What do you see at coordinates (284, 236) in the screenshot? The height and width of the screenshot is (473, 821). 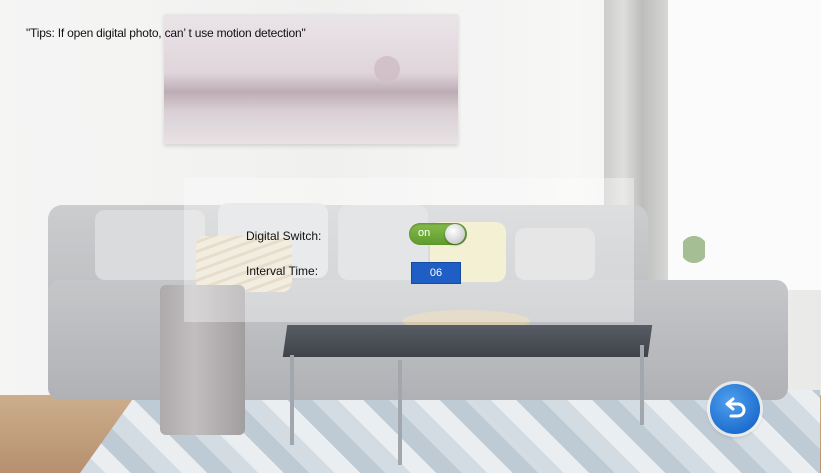 I see `digital-switch-label: Digital Switch:` at bounding box center [284, 236].